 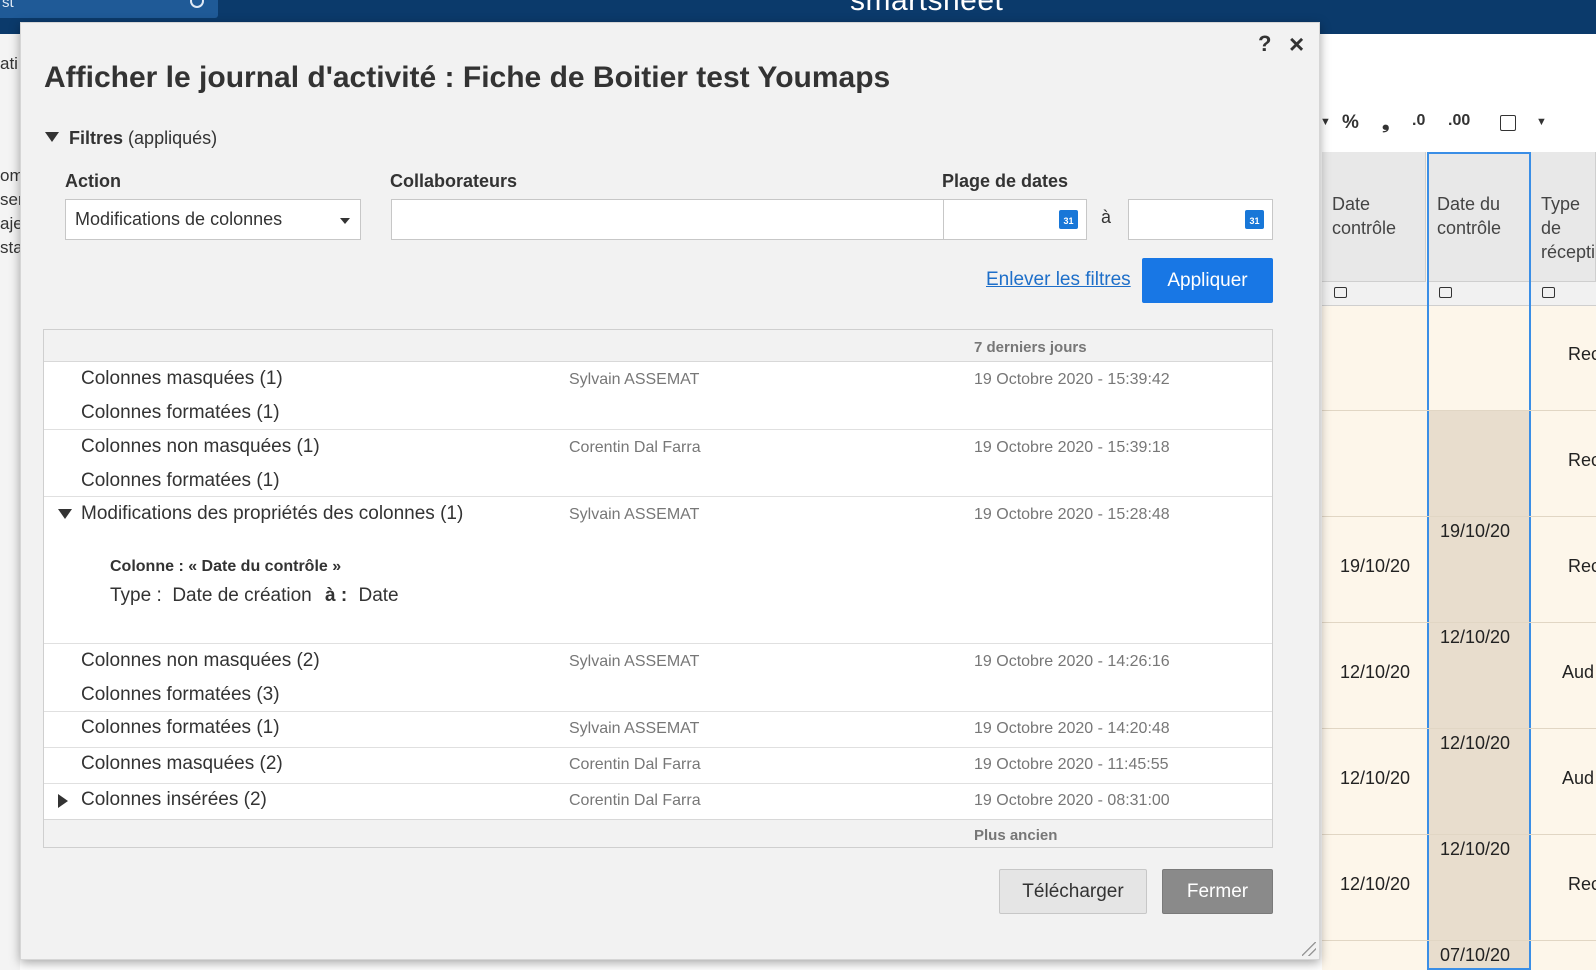 I want to click on entry-action: Colonnes masquées (1), so click(x=182, y=378).